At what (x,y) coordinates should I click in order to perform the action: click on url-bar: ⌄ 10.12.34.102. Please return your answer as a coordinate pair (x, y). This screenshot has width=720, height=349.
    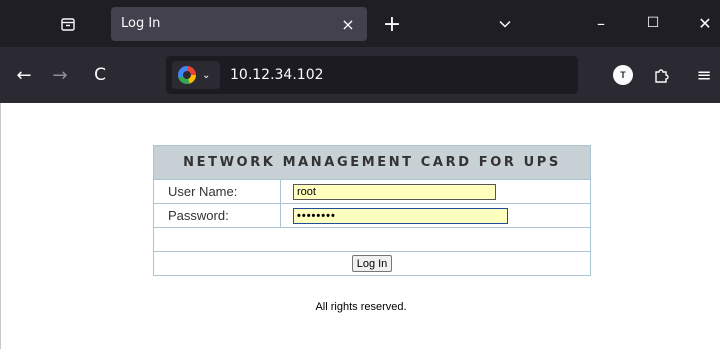
    Looking at the image, I should click on (372, 75).